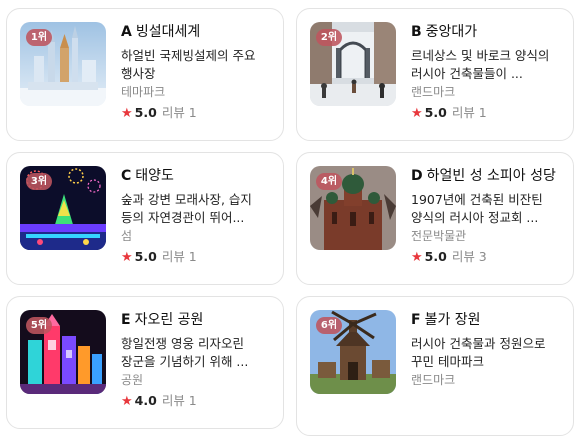  Describe the element at coordinates (39, 325) in the screenshot. I see `rank-badge: 5위` at that location.